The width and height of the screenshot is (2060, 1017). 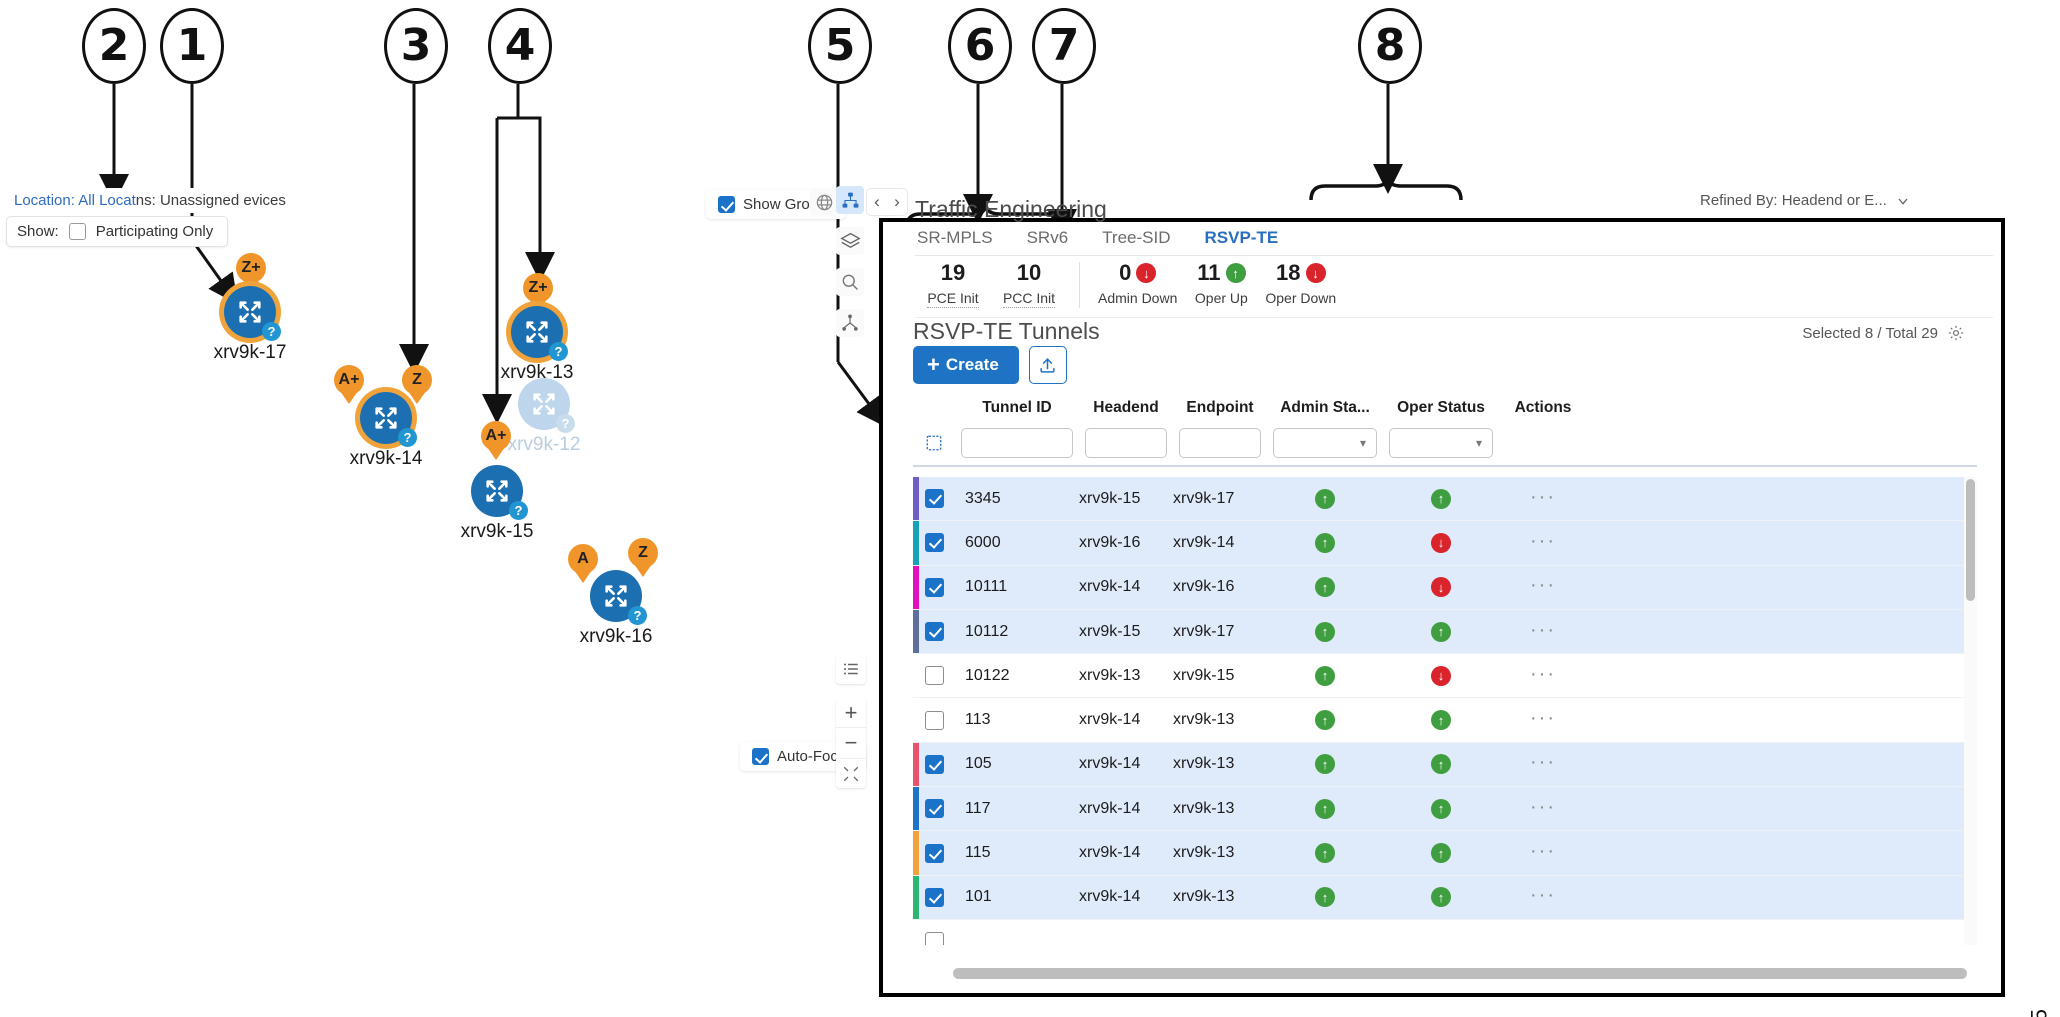 I want to click on kpi-pcc-init: 10 PCC Init, so click(x=1029, y=284).